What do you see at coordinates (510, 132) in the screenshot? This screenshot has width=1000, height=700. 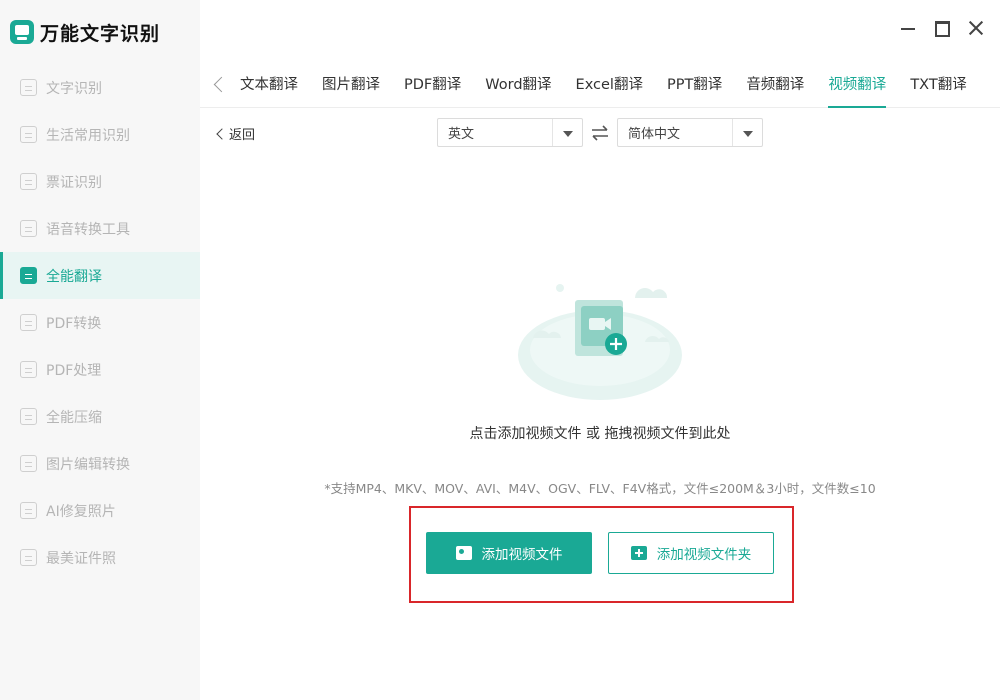 I see `source-language-select: 英文` at bounding box center [510, 132].